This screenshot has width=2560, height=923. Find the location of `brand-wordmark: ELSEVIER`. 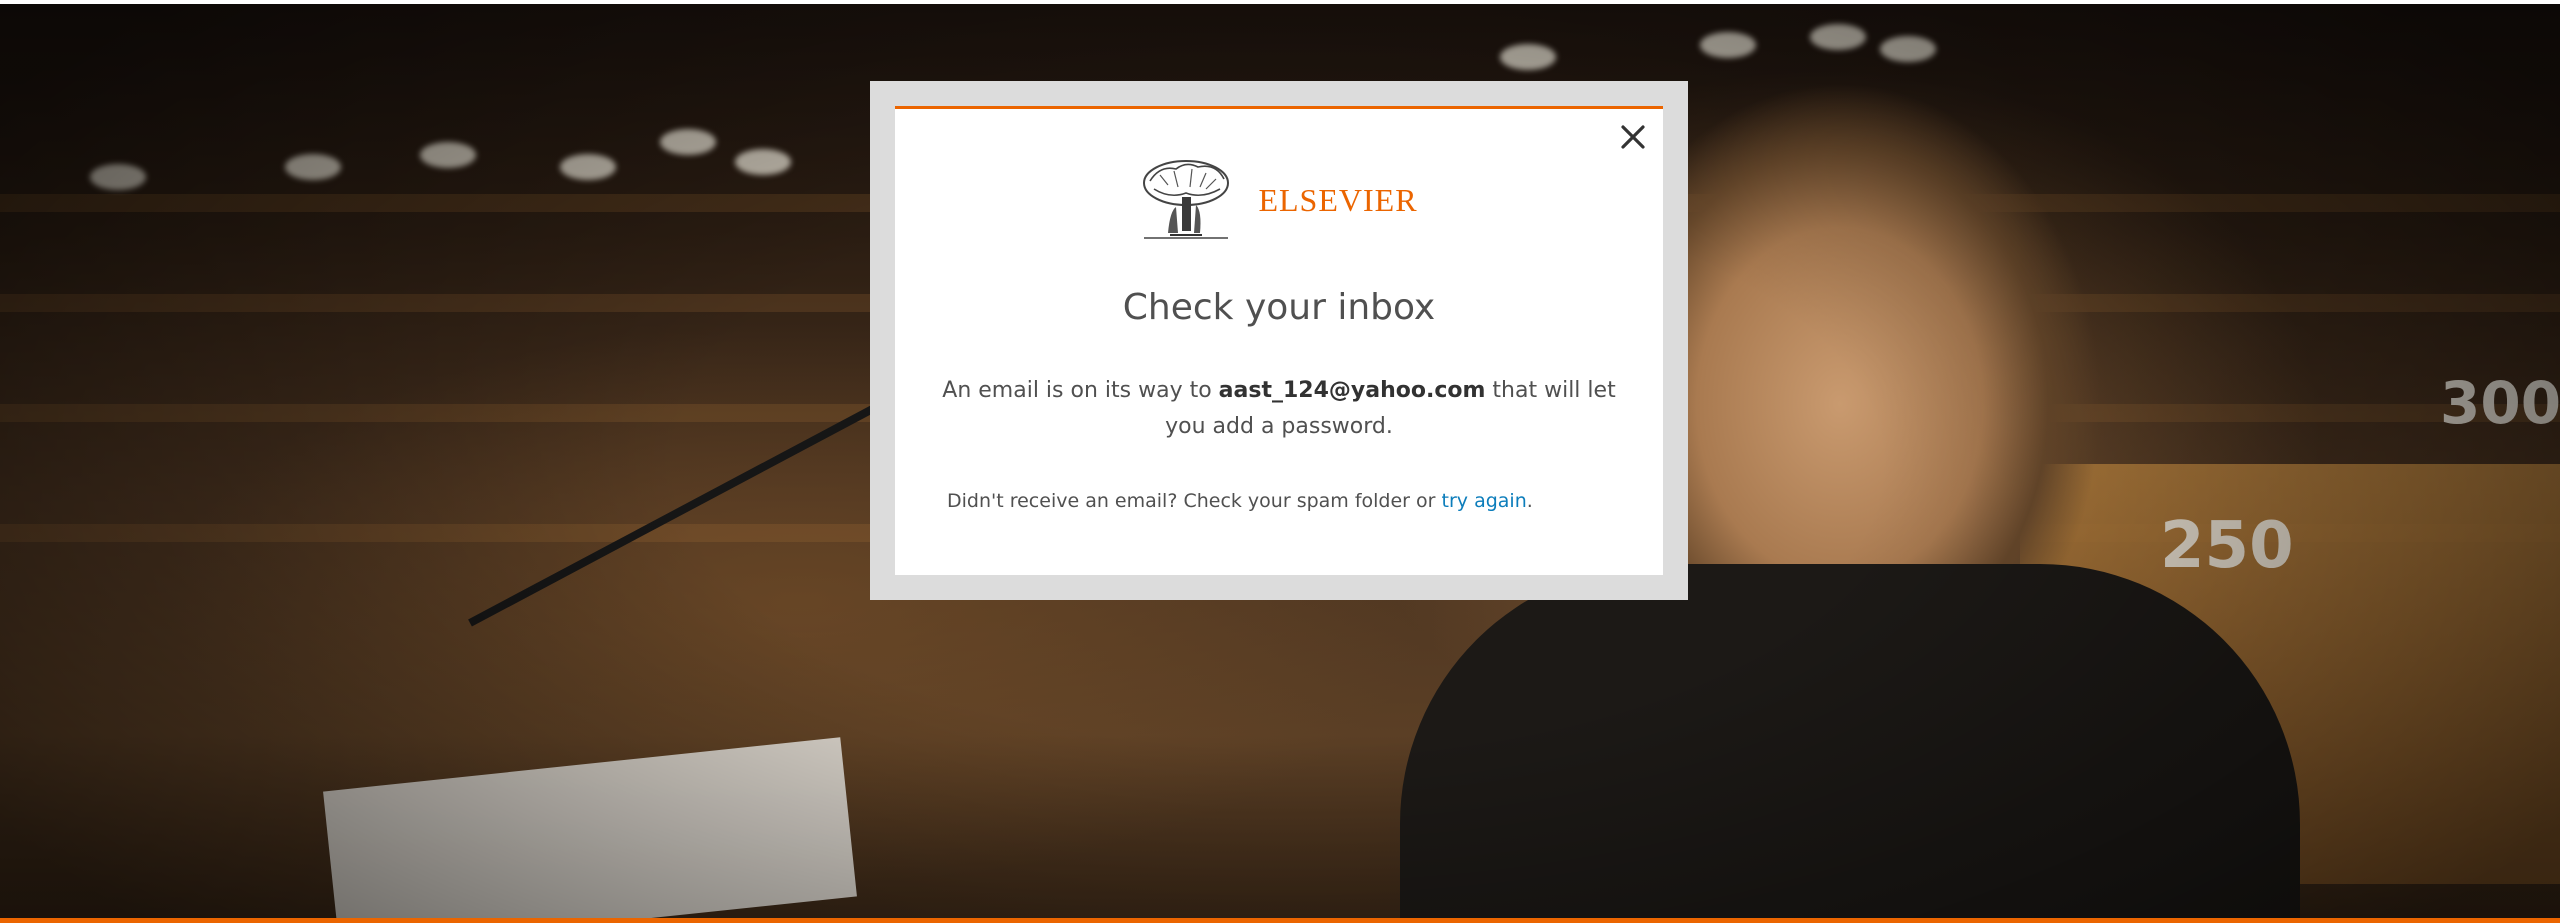

brand-wordmark: ELSEVIER is located at coordinates (1338, 199).